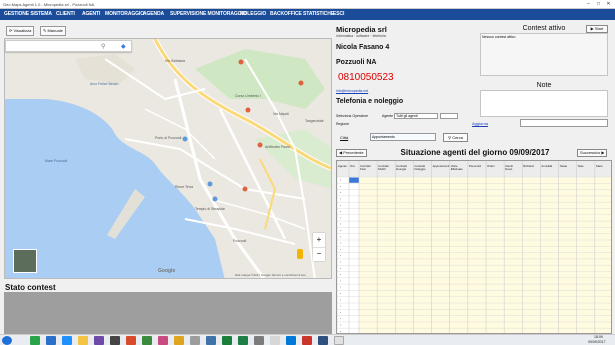 The width and height of the screenshot is (615, 345). I want to click on previous-day-button: ◀ Precedente, so click(351, 153).